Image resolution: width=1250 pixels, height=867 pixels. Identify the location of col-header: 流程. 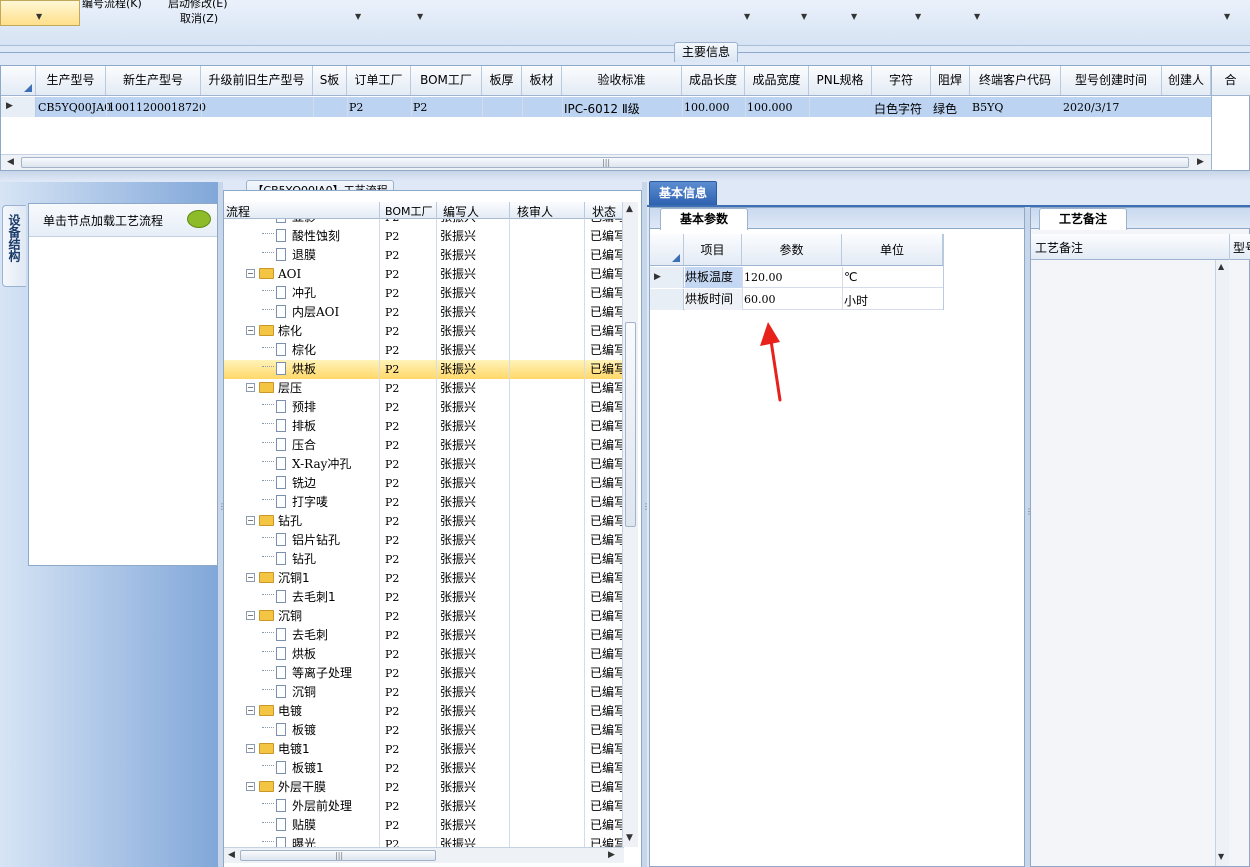
(238, 211).